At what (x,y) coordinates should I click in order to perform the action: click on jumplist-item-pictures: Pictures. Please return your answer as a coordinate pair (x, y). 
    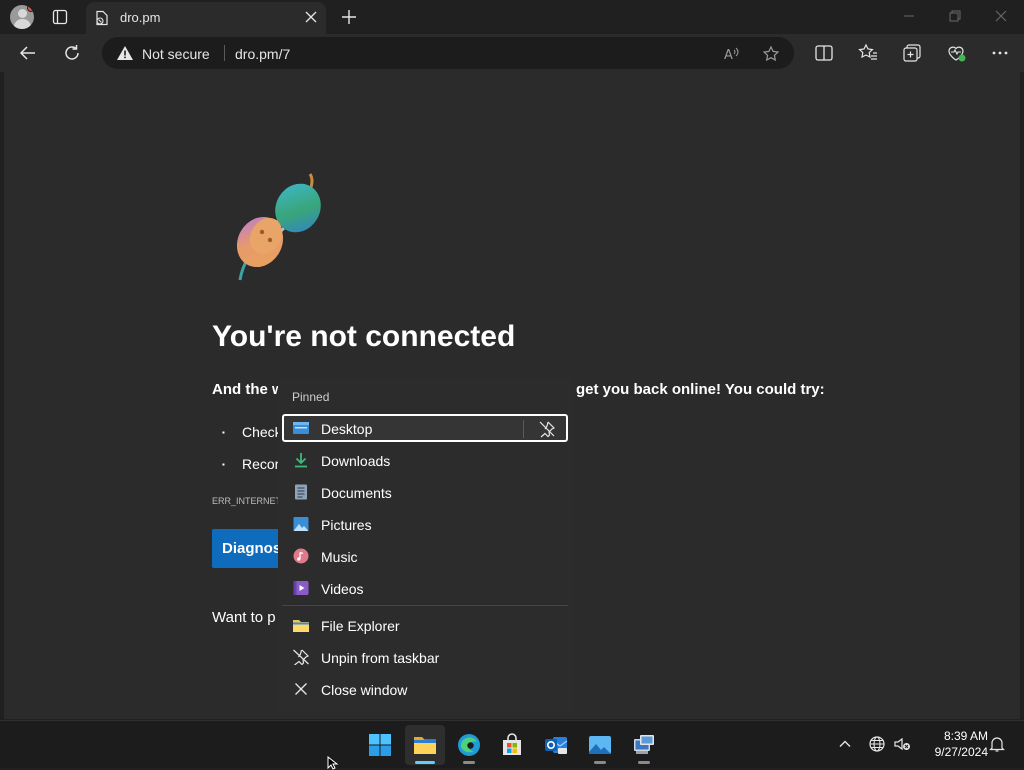
    Looking at the image, I should click on (425, 524).